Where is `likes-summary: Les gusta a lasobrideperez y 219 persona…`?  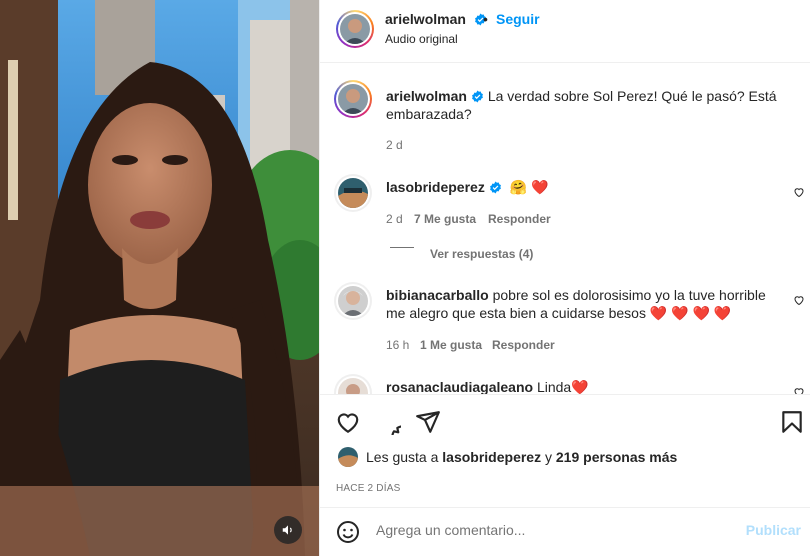
likes-summary: Les gusta a lasobrideperez y 219 persona… is located at coordinates (507, 457).